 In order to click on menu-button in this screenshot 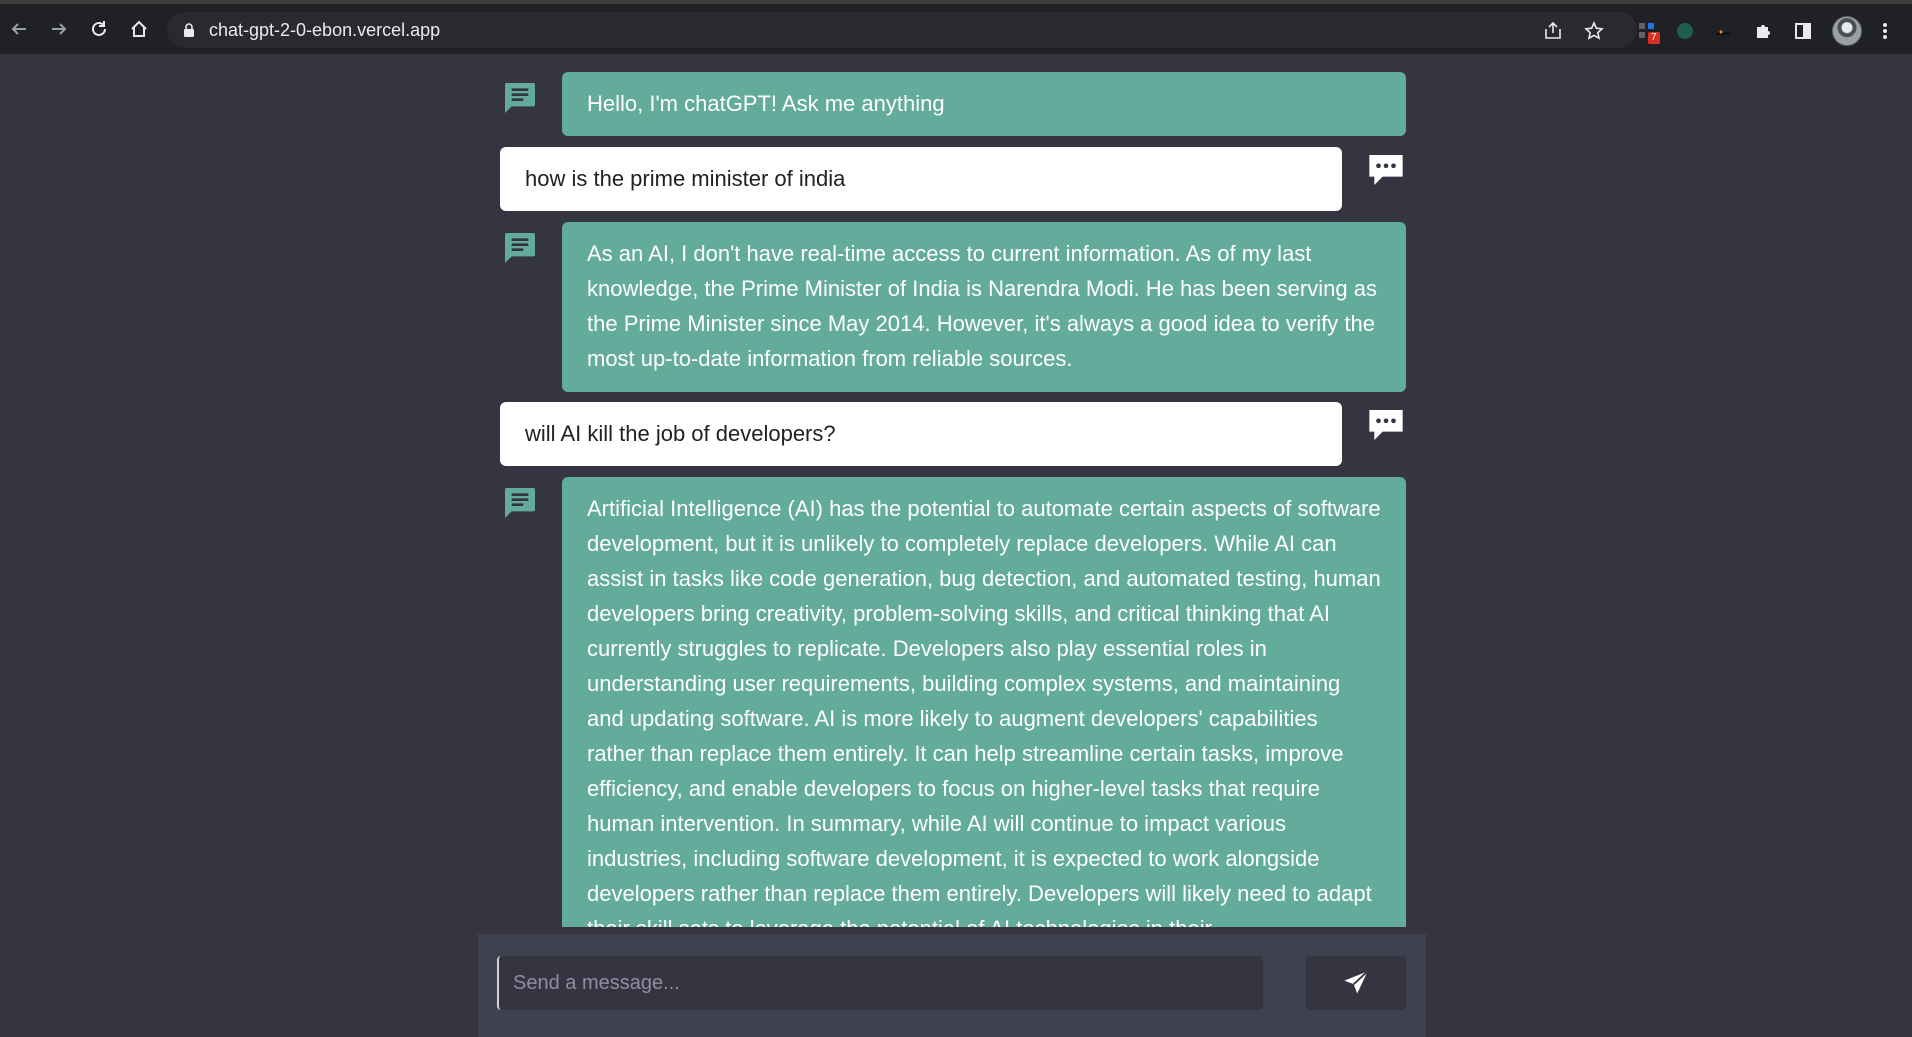, I will do `click(1885, 31)`.